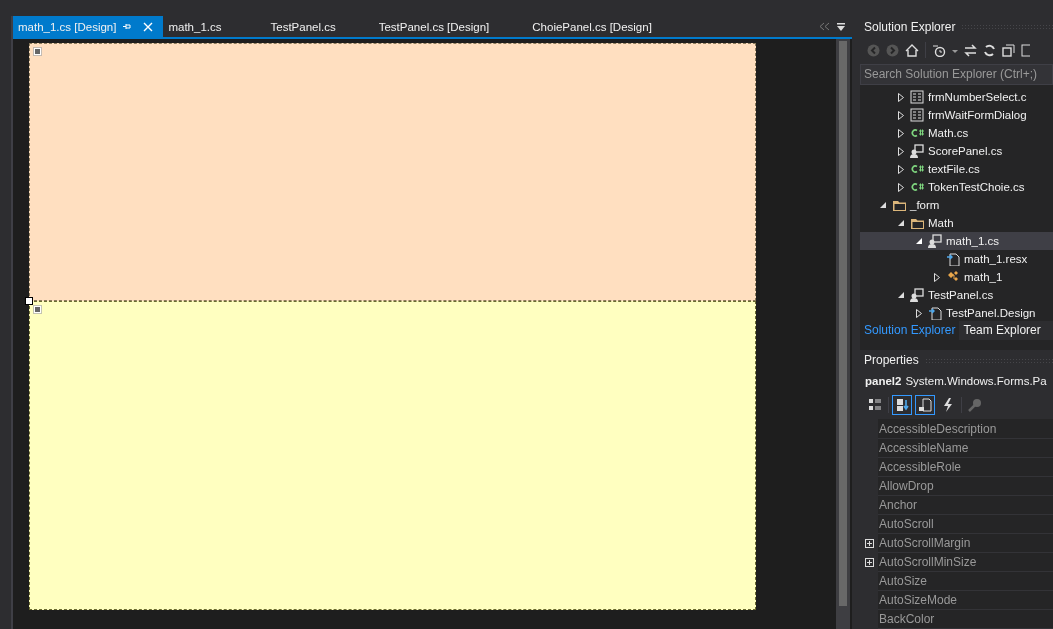  I want to click on panel-tab: Solution Explorer, so click(910, 331).